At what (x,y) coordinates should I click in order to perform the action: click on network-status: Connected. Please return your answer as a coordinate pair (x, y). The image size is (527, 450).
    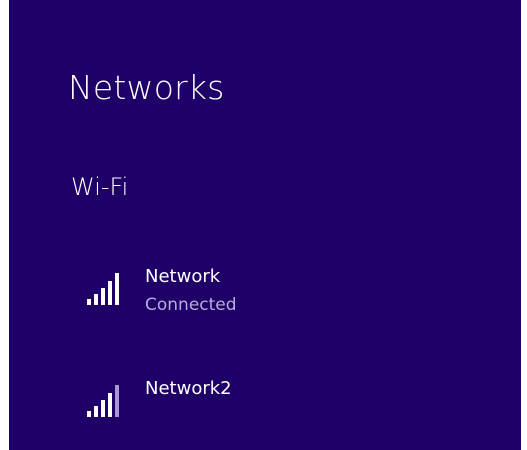
    Looking at the image, I should click on (191, 305).